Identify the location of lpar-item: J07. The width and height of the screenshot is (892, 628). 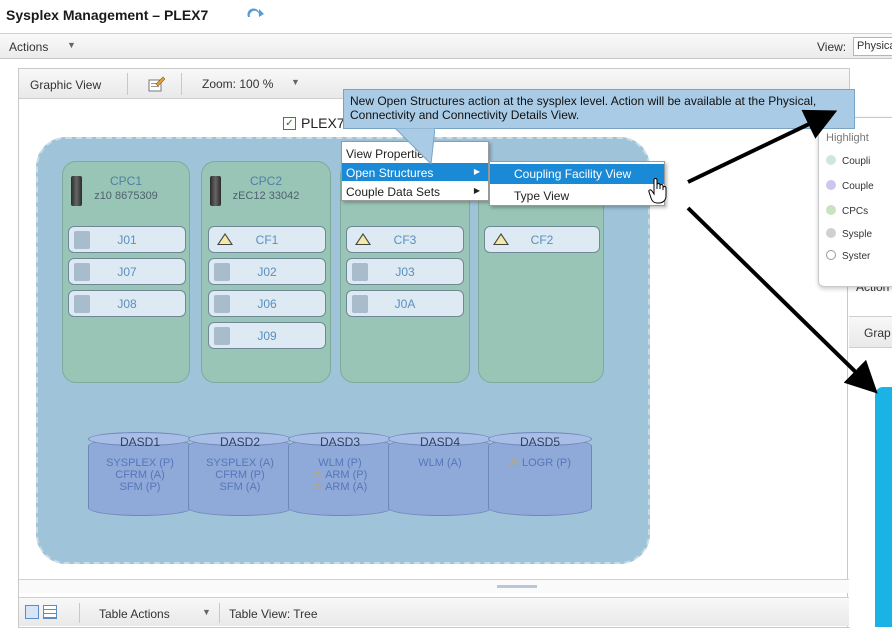
(127, 271).